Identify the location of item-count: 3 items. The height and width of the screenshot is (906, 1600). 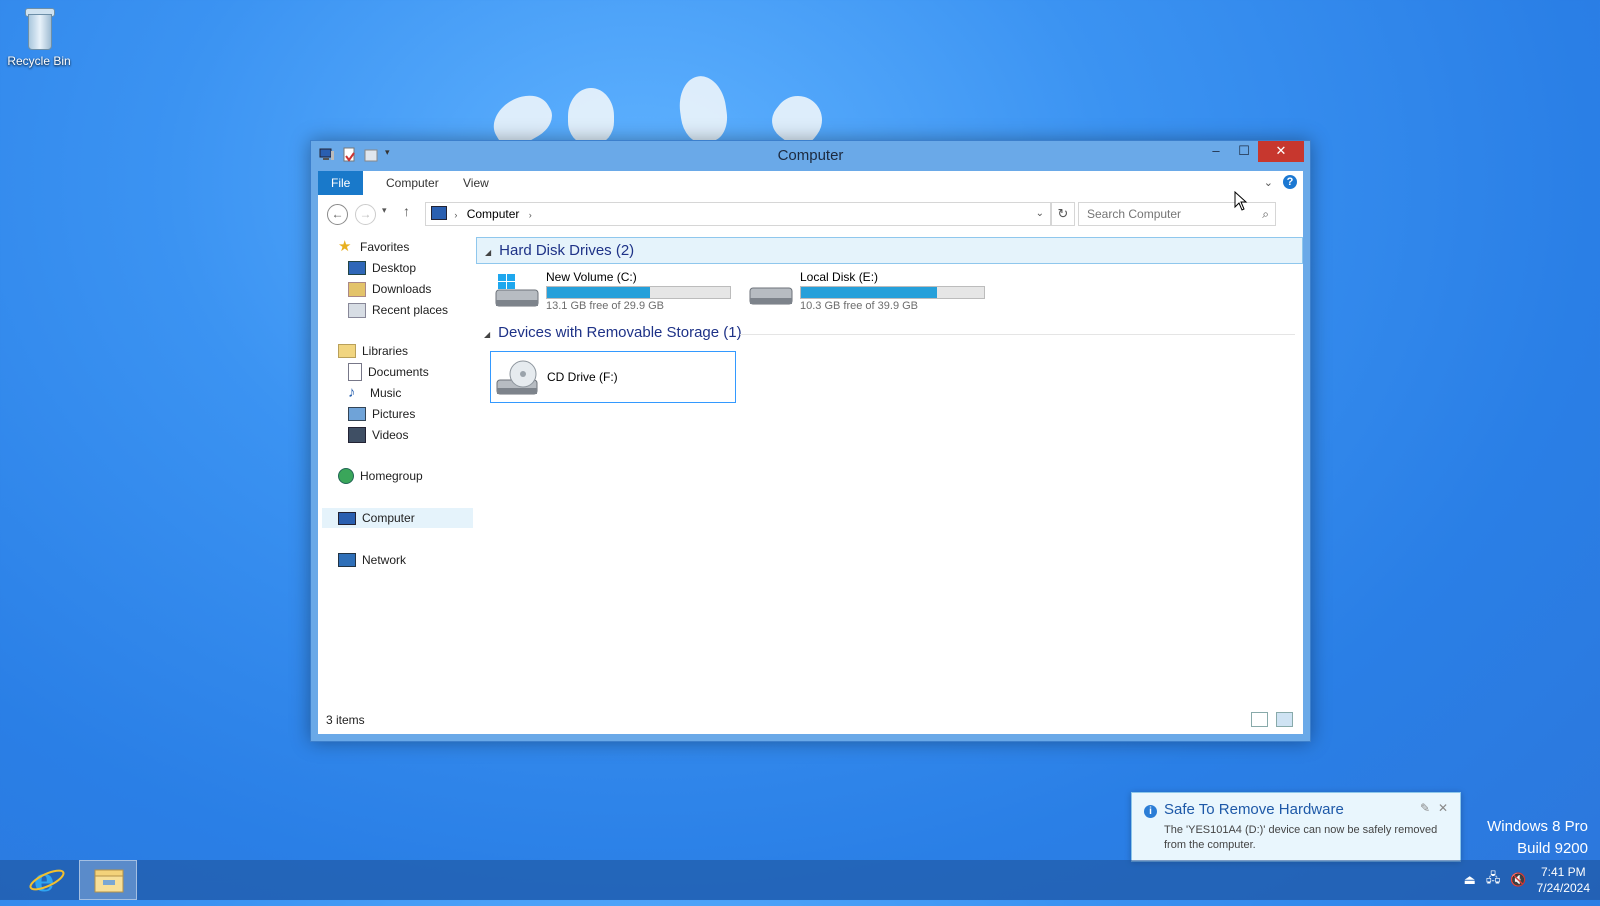
(345, 720).